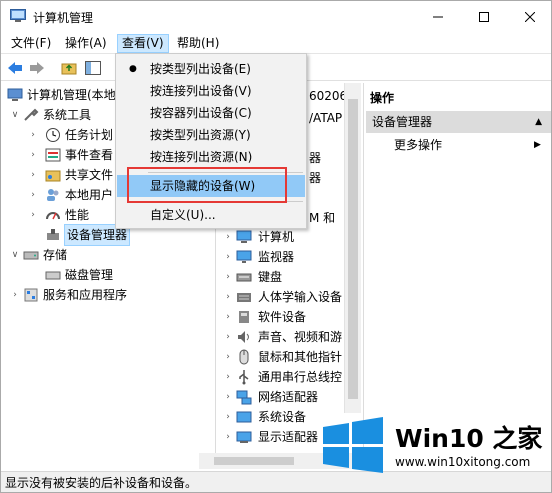 The height and width of the screenshot is (493, 552). Describe the element at coordinates (18, 15) in the screenshot. I see `computer-management-icon` at that location.